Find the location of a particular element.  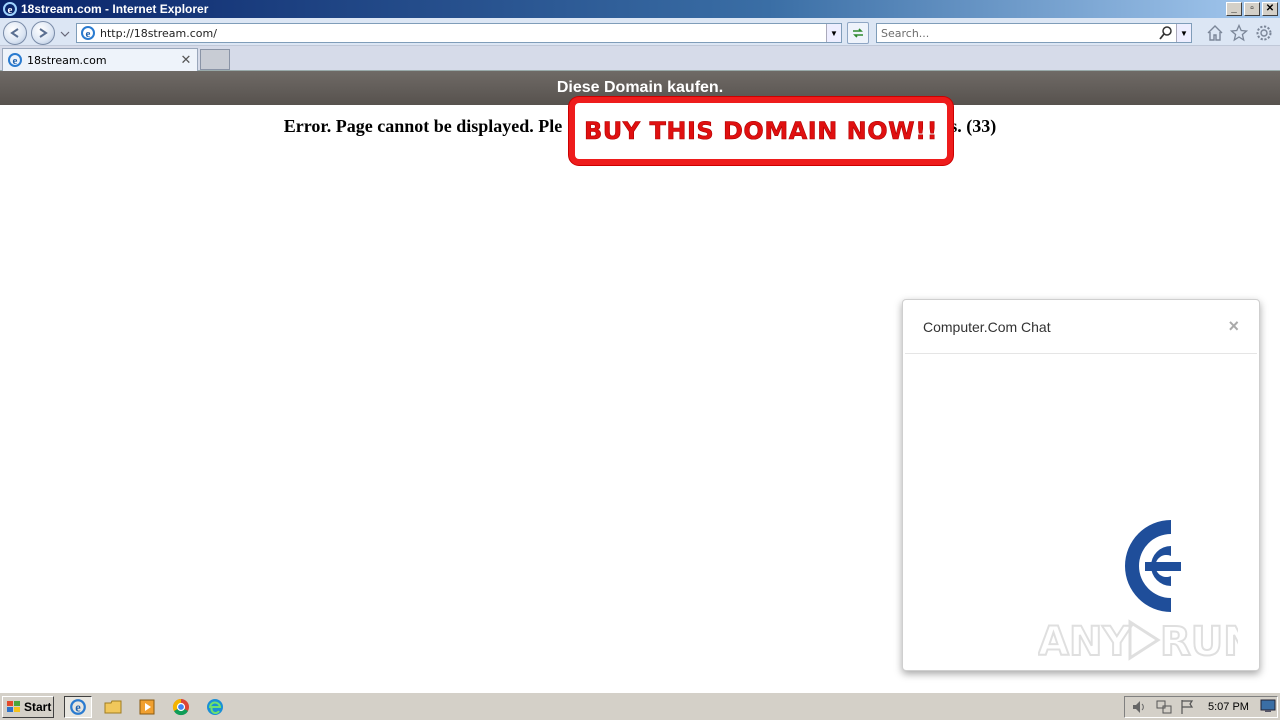

computer-com-logo is located at coordinates (1153, 566).